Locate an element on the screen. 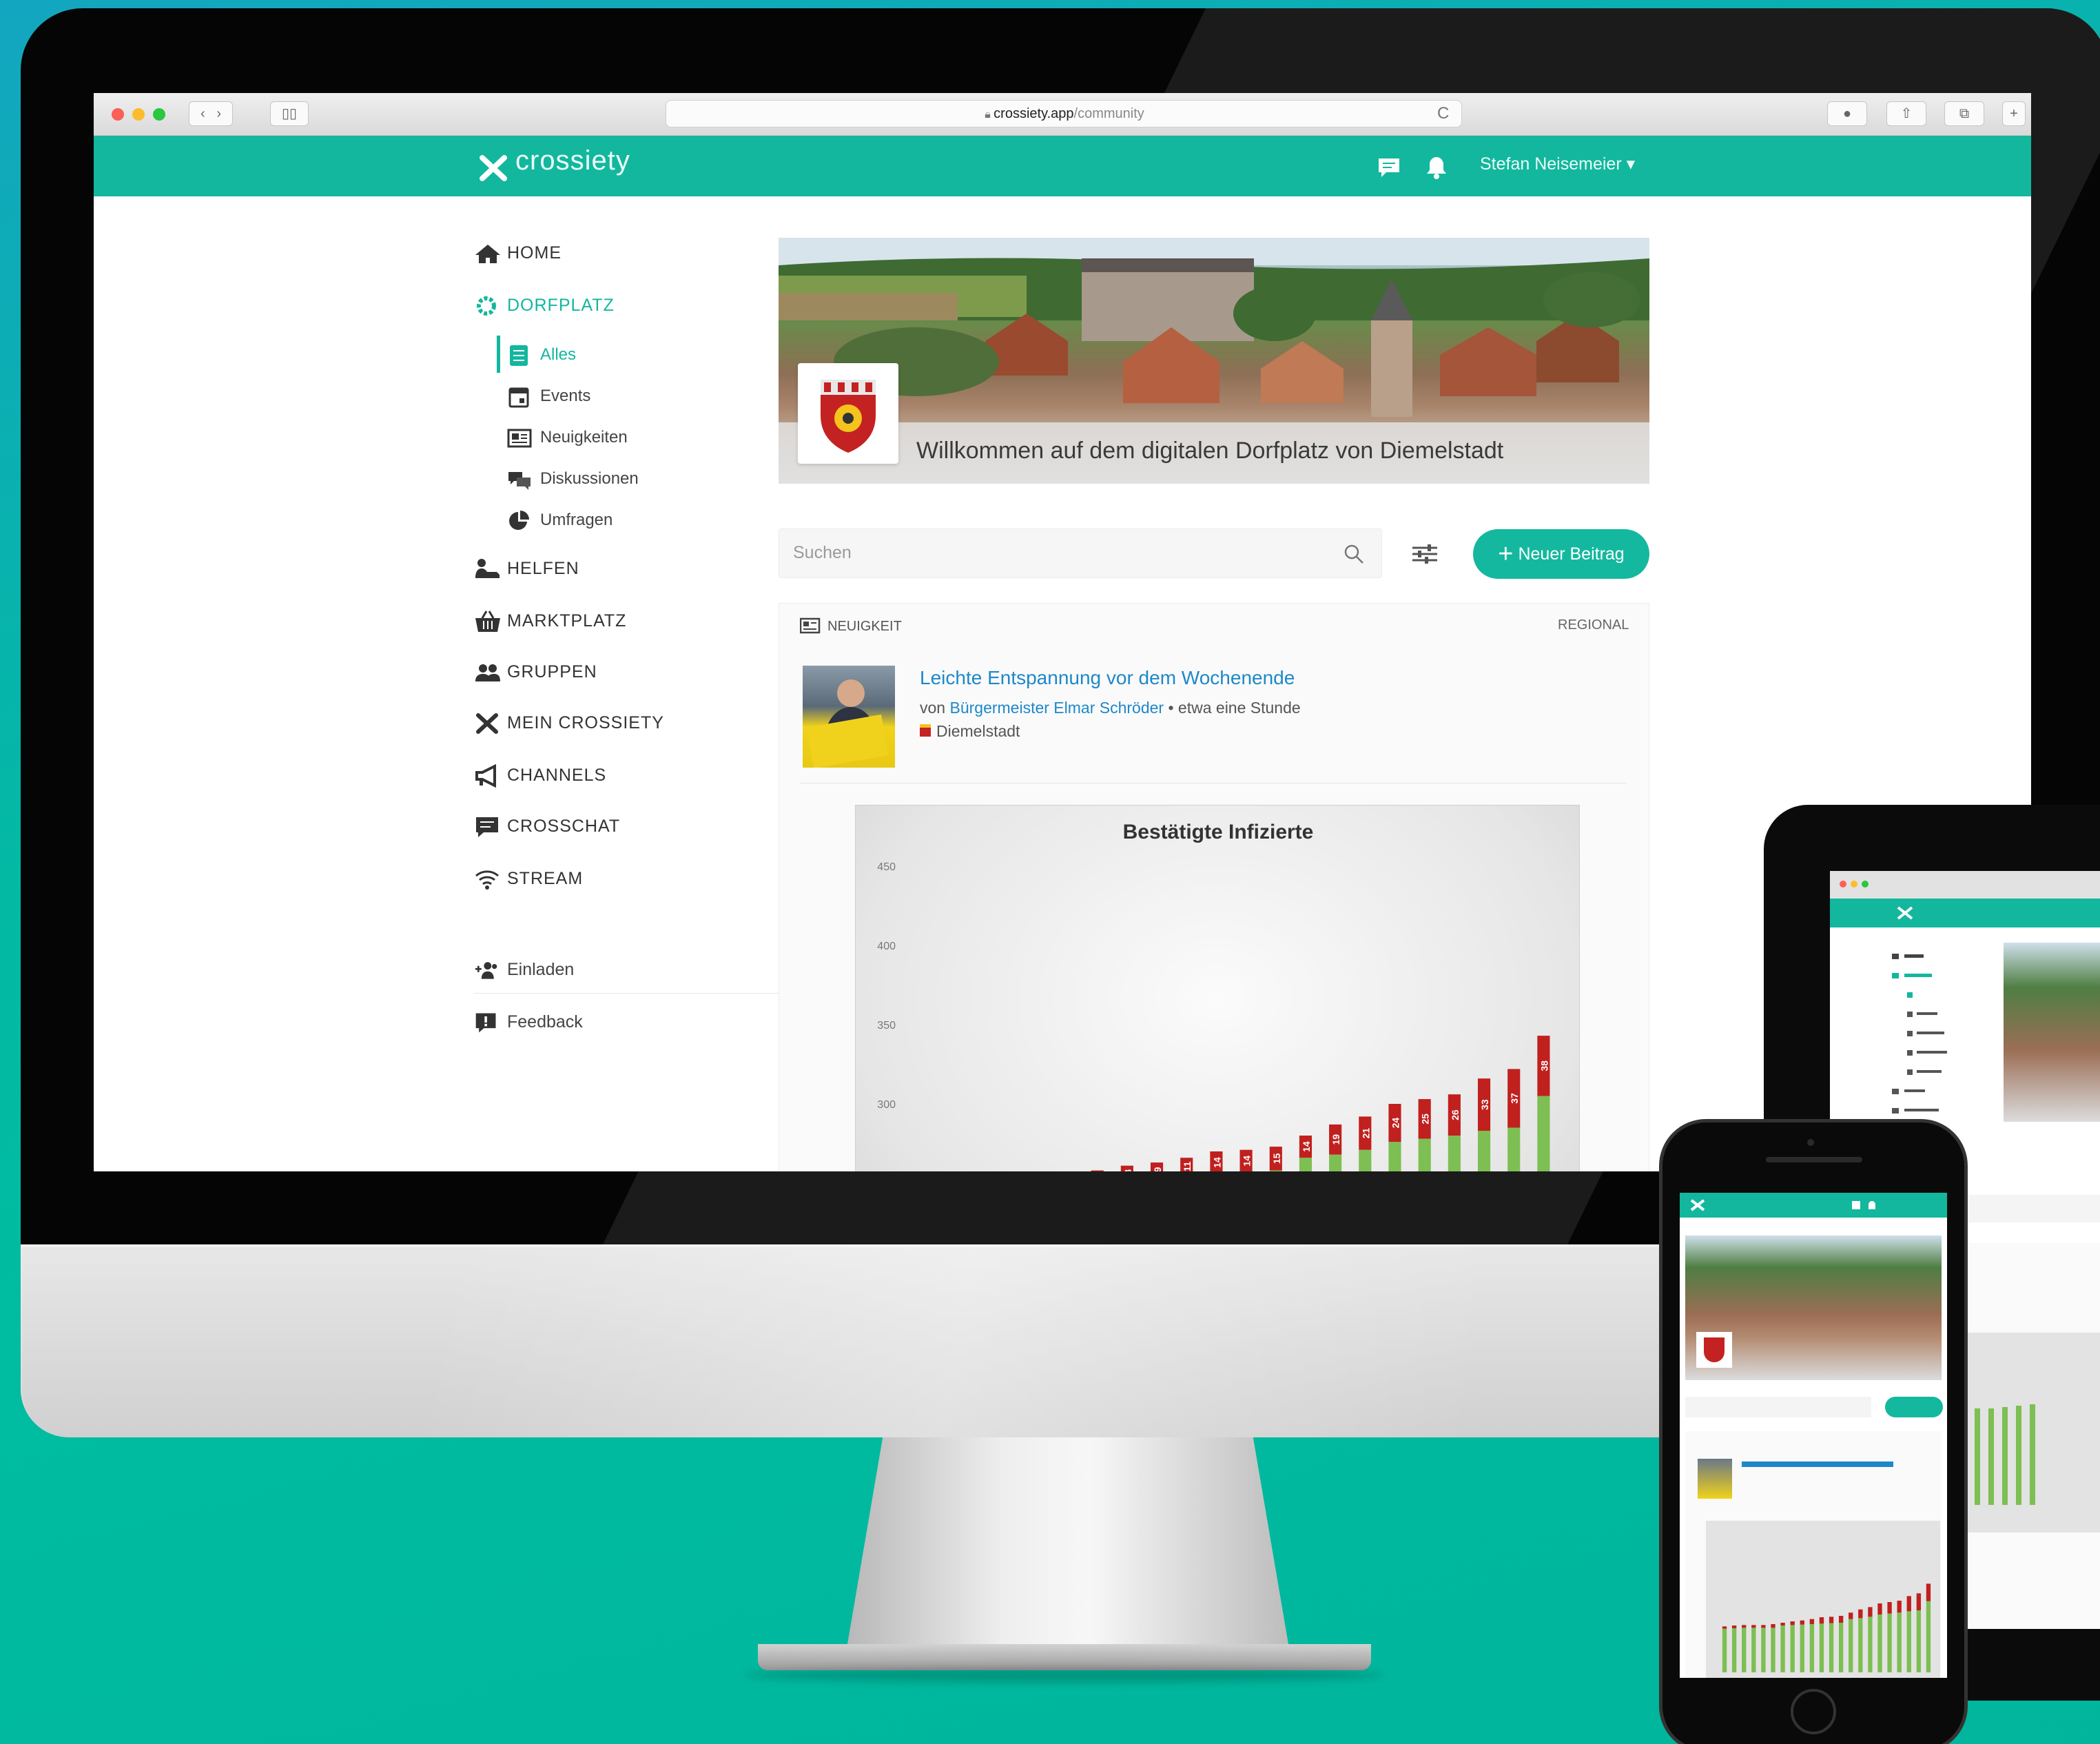 This screenshot has width=2100, height=1744. new-post-button: + Neuer Beitrag is located at coordinates (1561, 554).